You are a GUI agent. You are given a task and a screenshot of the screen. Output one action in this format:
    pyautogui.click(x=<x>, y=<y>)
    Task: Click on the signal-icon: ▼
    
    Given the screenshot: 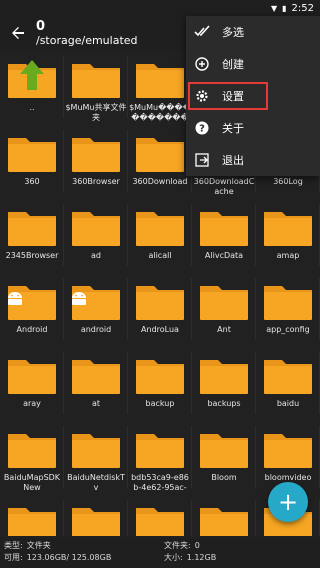 What is the action you would take?
    pyautogui.click(x=274, y=8)
    